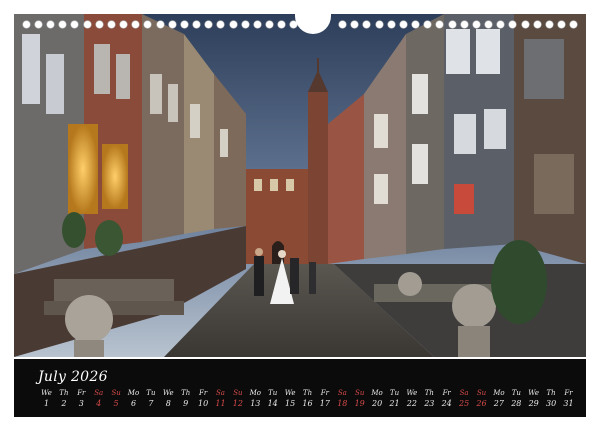  I want to click on day-number: 29, so click(533, 403).